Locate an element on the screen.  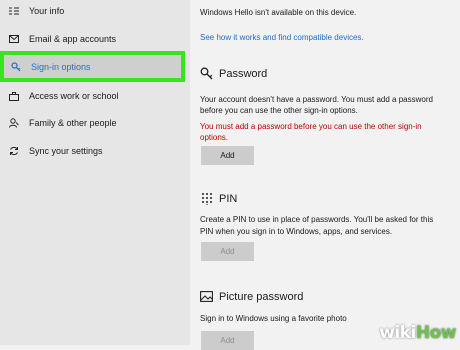
person-card-icon is located at coordinates (14, 11).